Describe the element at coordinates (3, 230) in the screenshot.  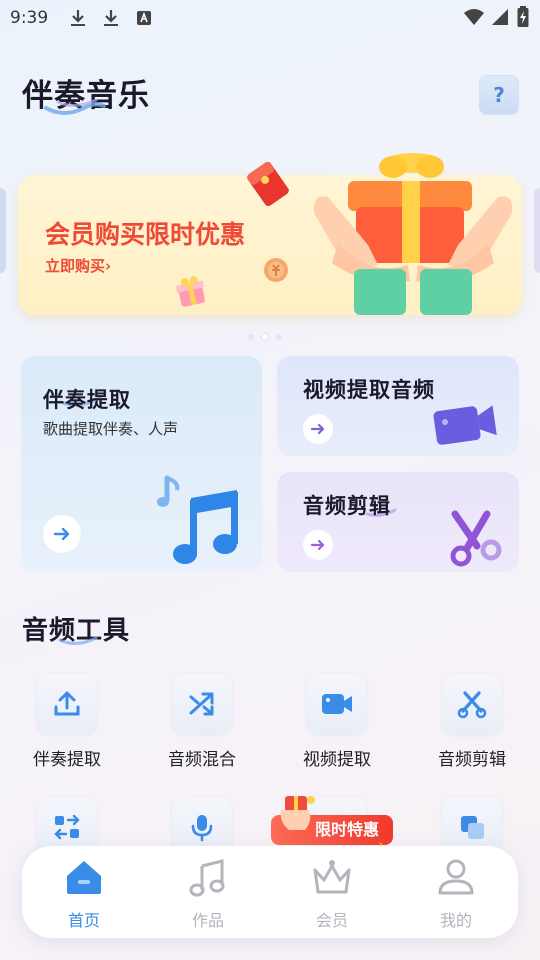
I see `banner-prev-peek` at that location.